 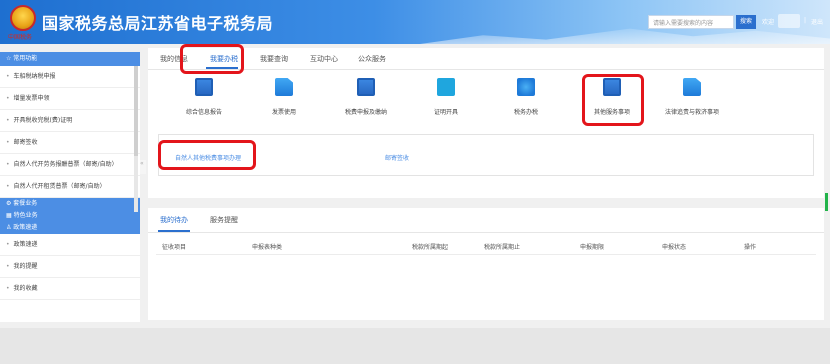 What do you see at coordinates (613, 100) in the screenshot?
I see `highlight-other-services` at bounding box center [613, 100].